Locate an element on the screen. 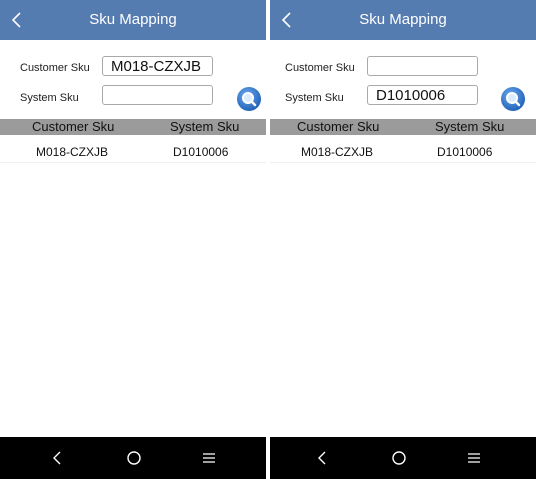 The image size is (536, 479). customer-sku-input: M018-CZXJB is located at coordinates (157, 66).